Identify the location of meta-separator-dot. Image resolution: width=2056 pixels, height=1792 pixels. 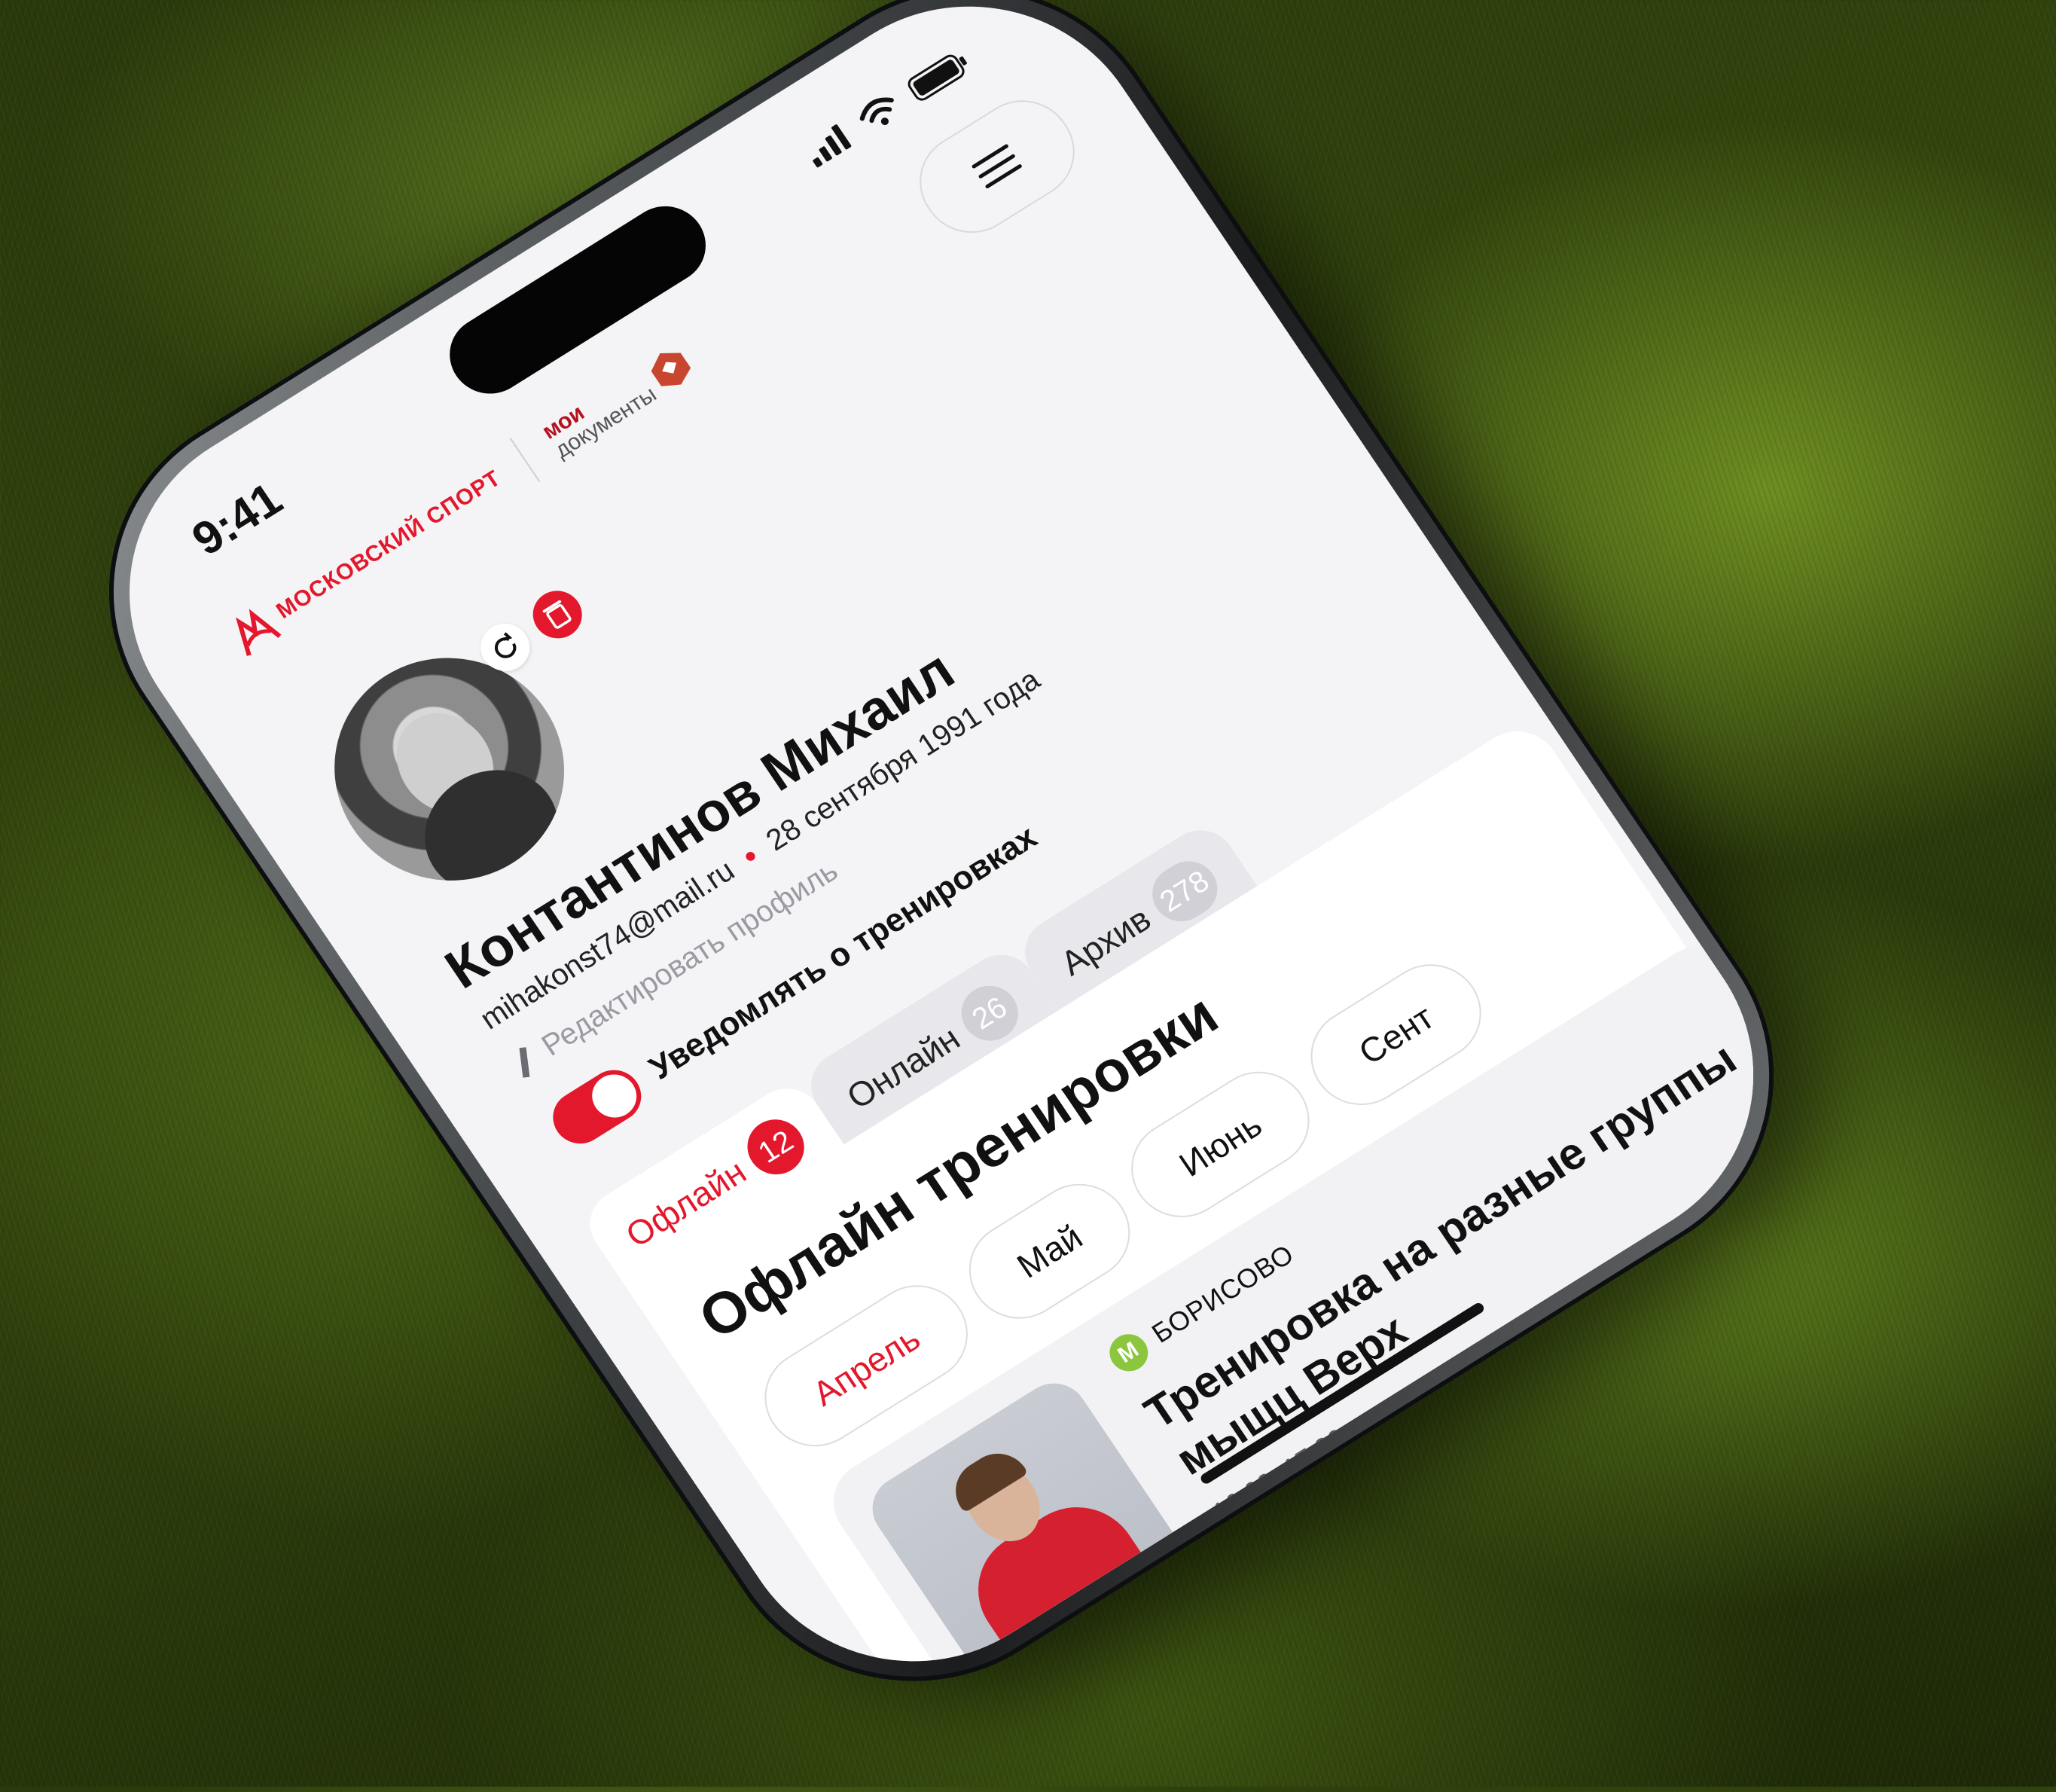
(751, 856).